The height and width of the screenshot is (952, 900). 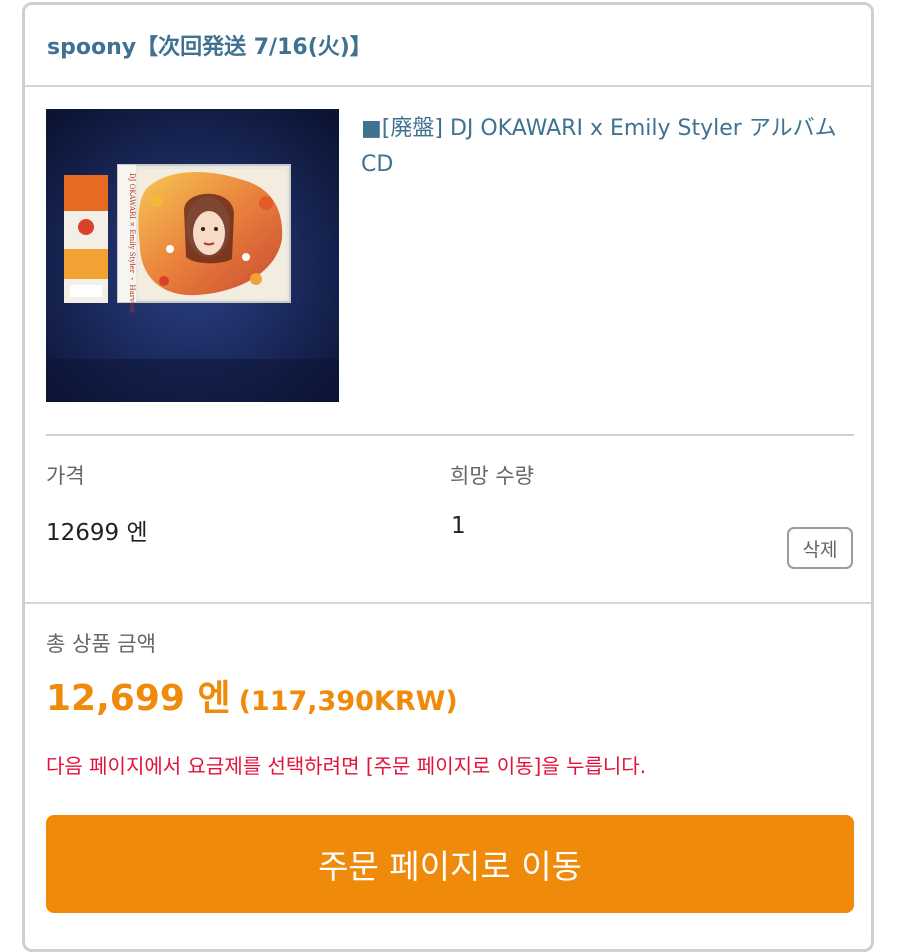 What do you see at coordinates (209, 45) in the screenshot?
I see `shop-name-link: spoony【次回発送 7/16(火)】` at bounding box center [209, 45].